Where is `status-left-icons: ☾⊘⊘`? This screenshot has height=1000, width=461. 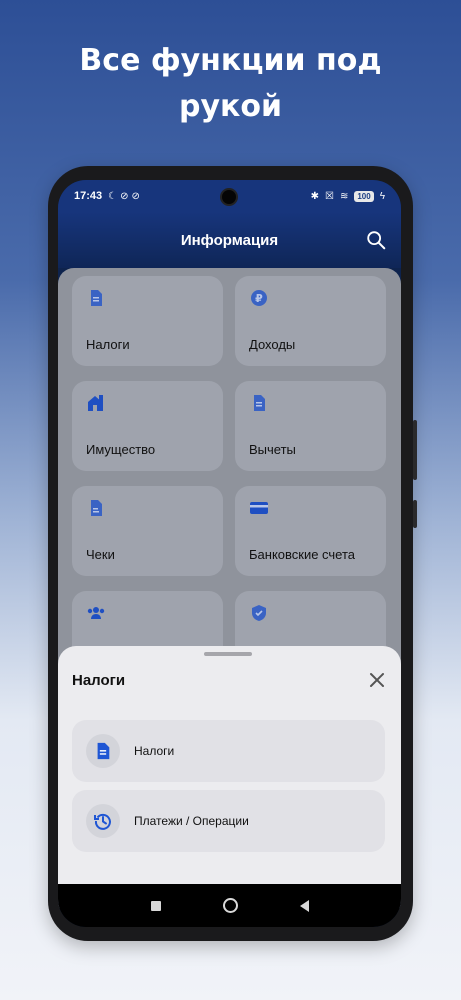
status-left-icons: ☾⊘⊘ is located at coordinates (125, 196).